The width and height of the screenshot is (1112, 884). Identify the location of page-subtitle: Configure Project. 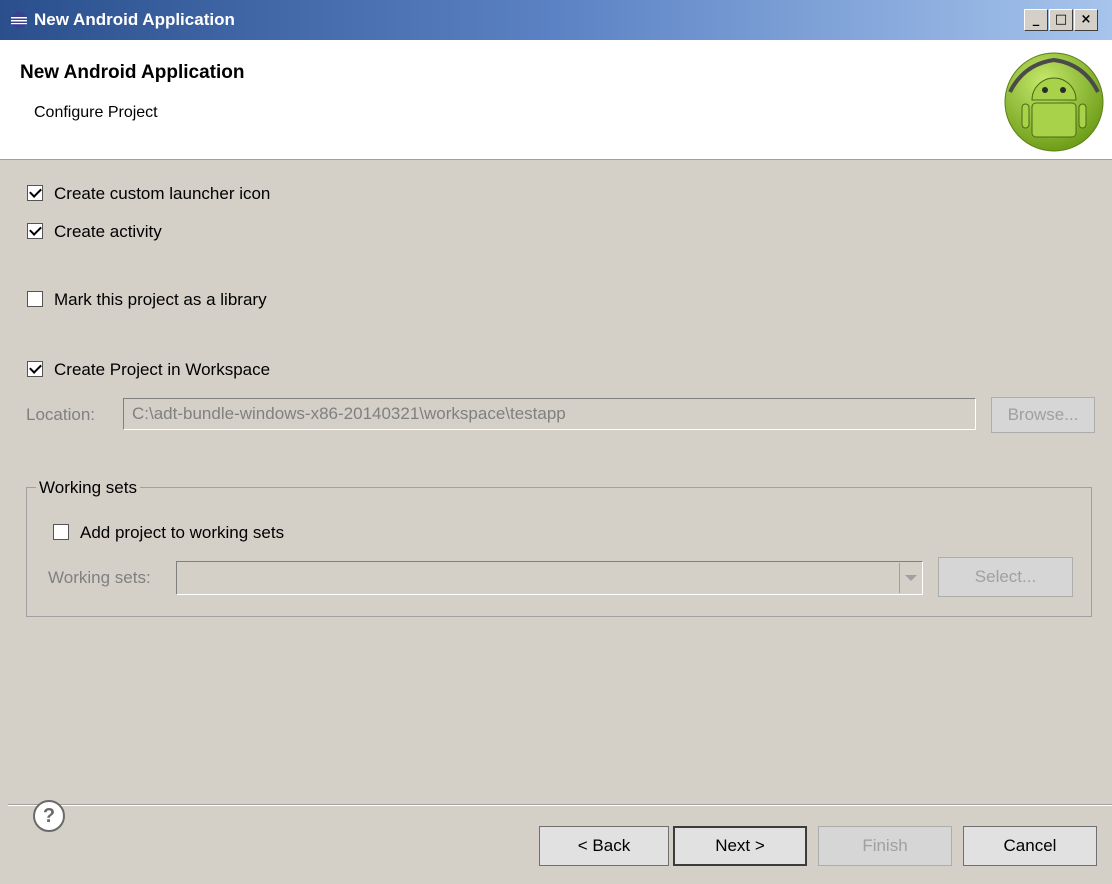
(96, 112).